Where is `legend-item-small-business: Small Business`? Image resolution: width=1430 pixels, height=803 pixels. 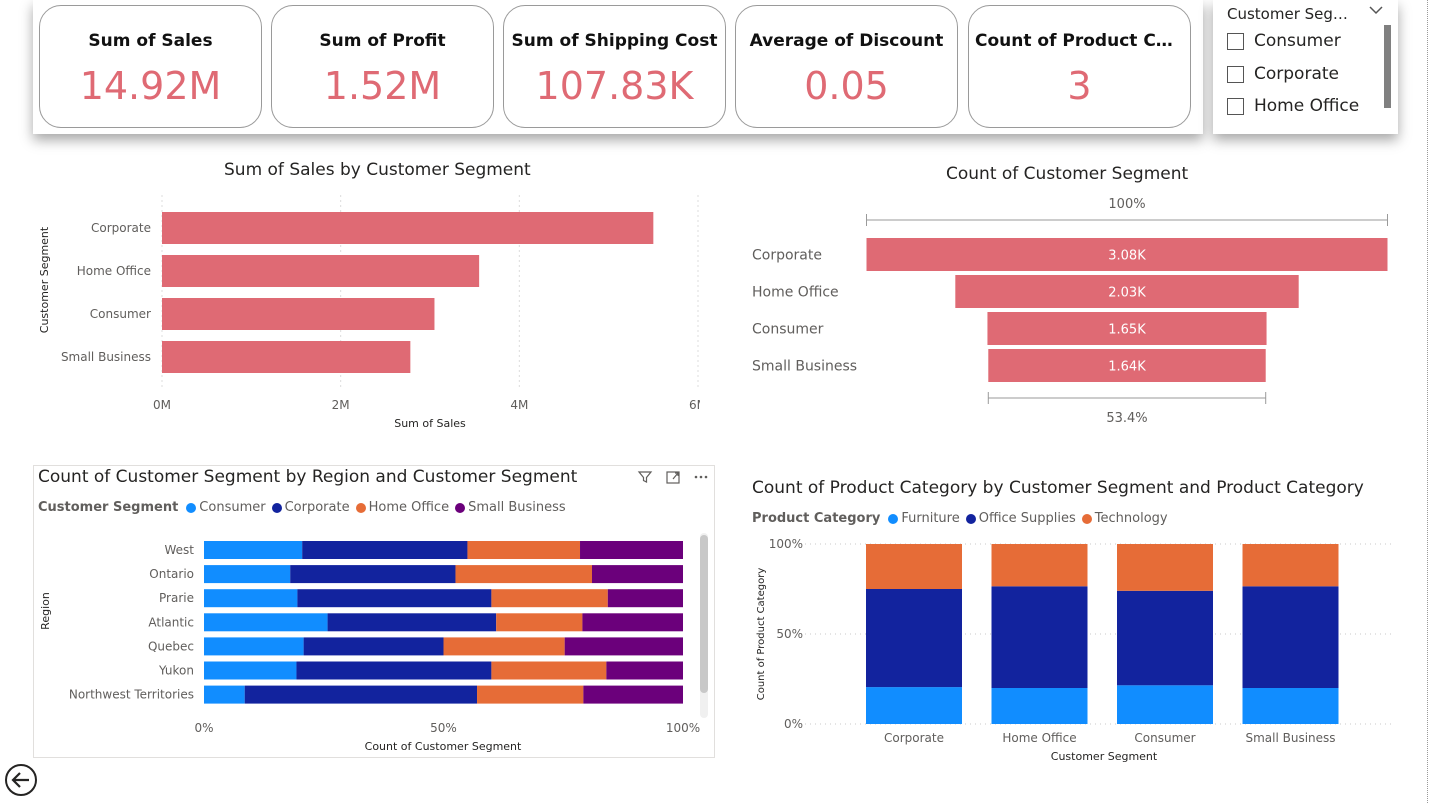 legend-item-small-business: Small Business is located at coordinates (510, 507).